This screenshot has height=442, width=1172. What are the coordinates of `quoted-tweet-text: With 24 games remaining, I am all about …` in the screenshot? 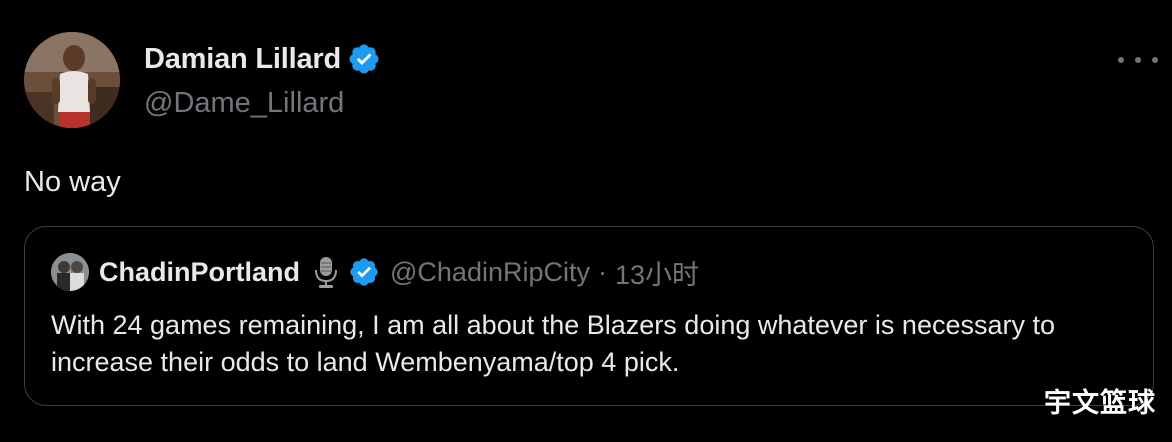 It's located at (553, 343).